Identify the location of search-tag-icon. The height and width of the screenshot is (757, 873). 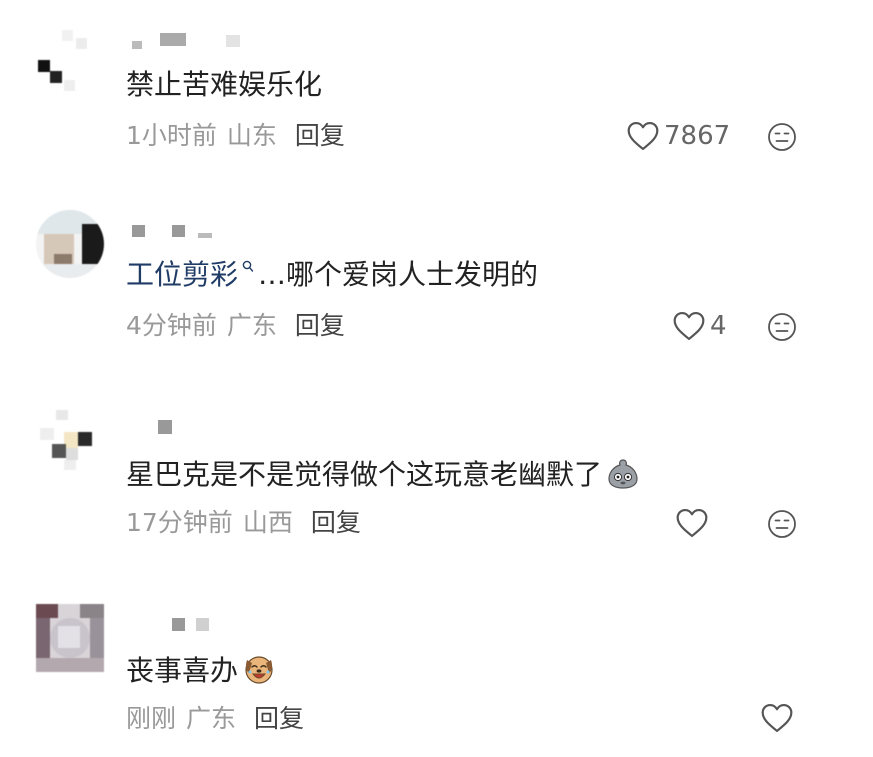
(248, 266).